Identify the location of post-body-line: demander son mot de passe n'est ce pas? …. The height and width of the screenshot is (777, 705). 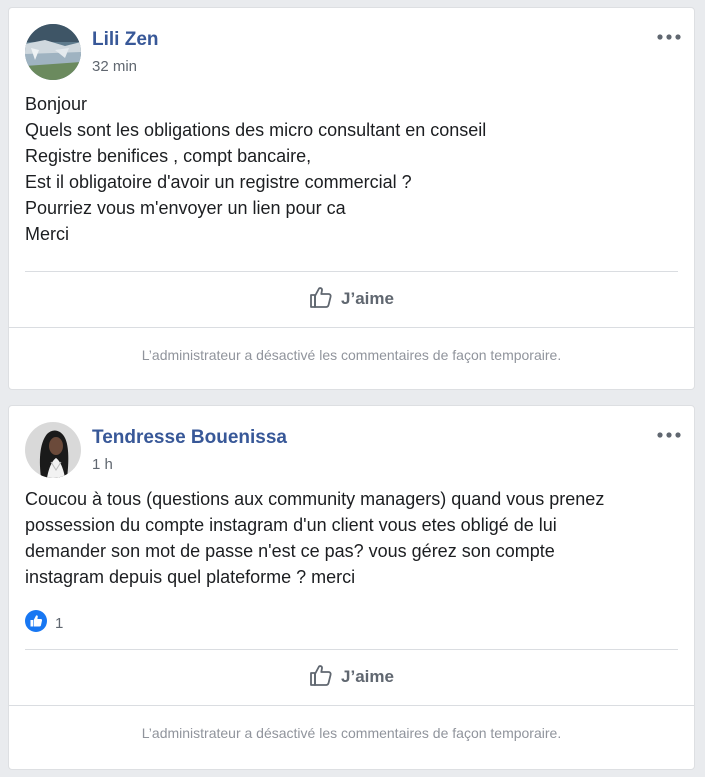
(290, 551).